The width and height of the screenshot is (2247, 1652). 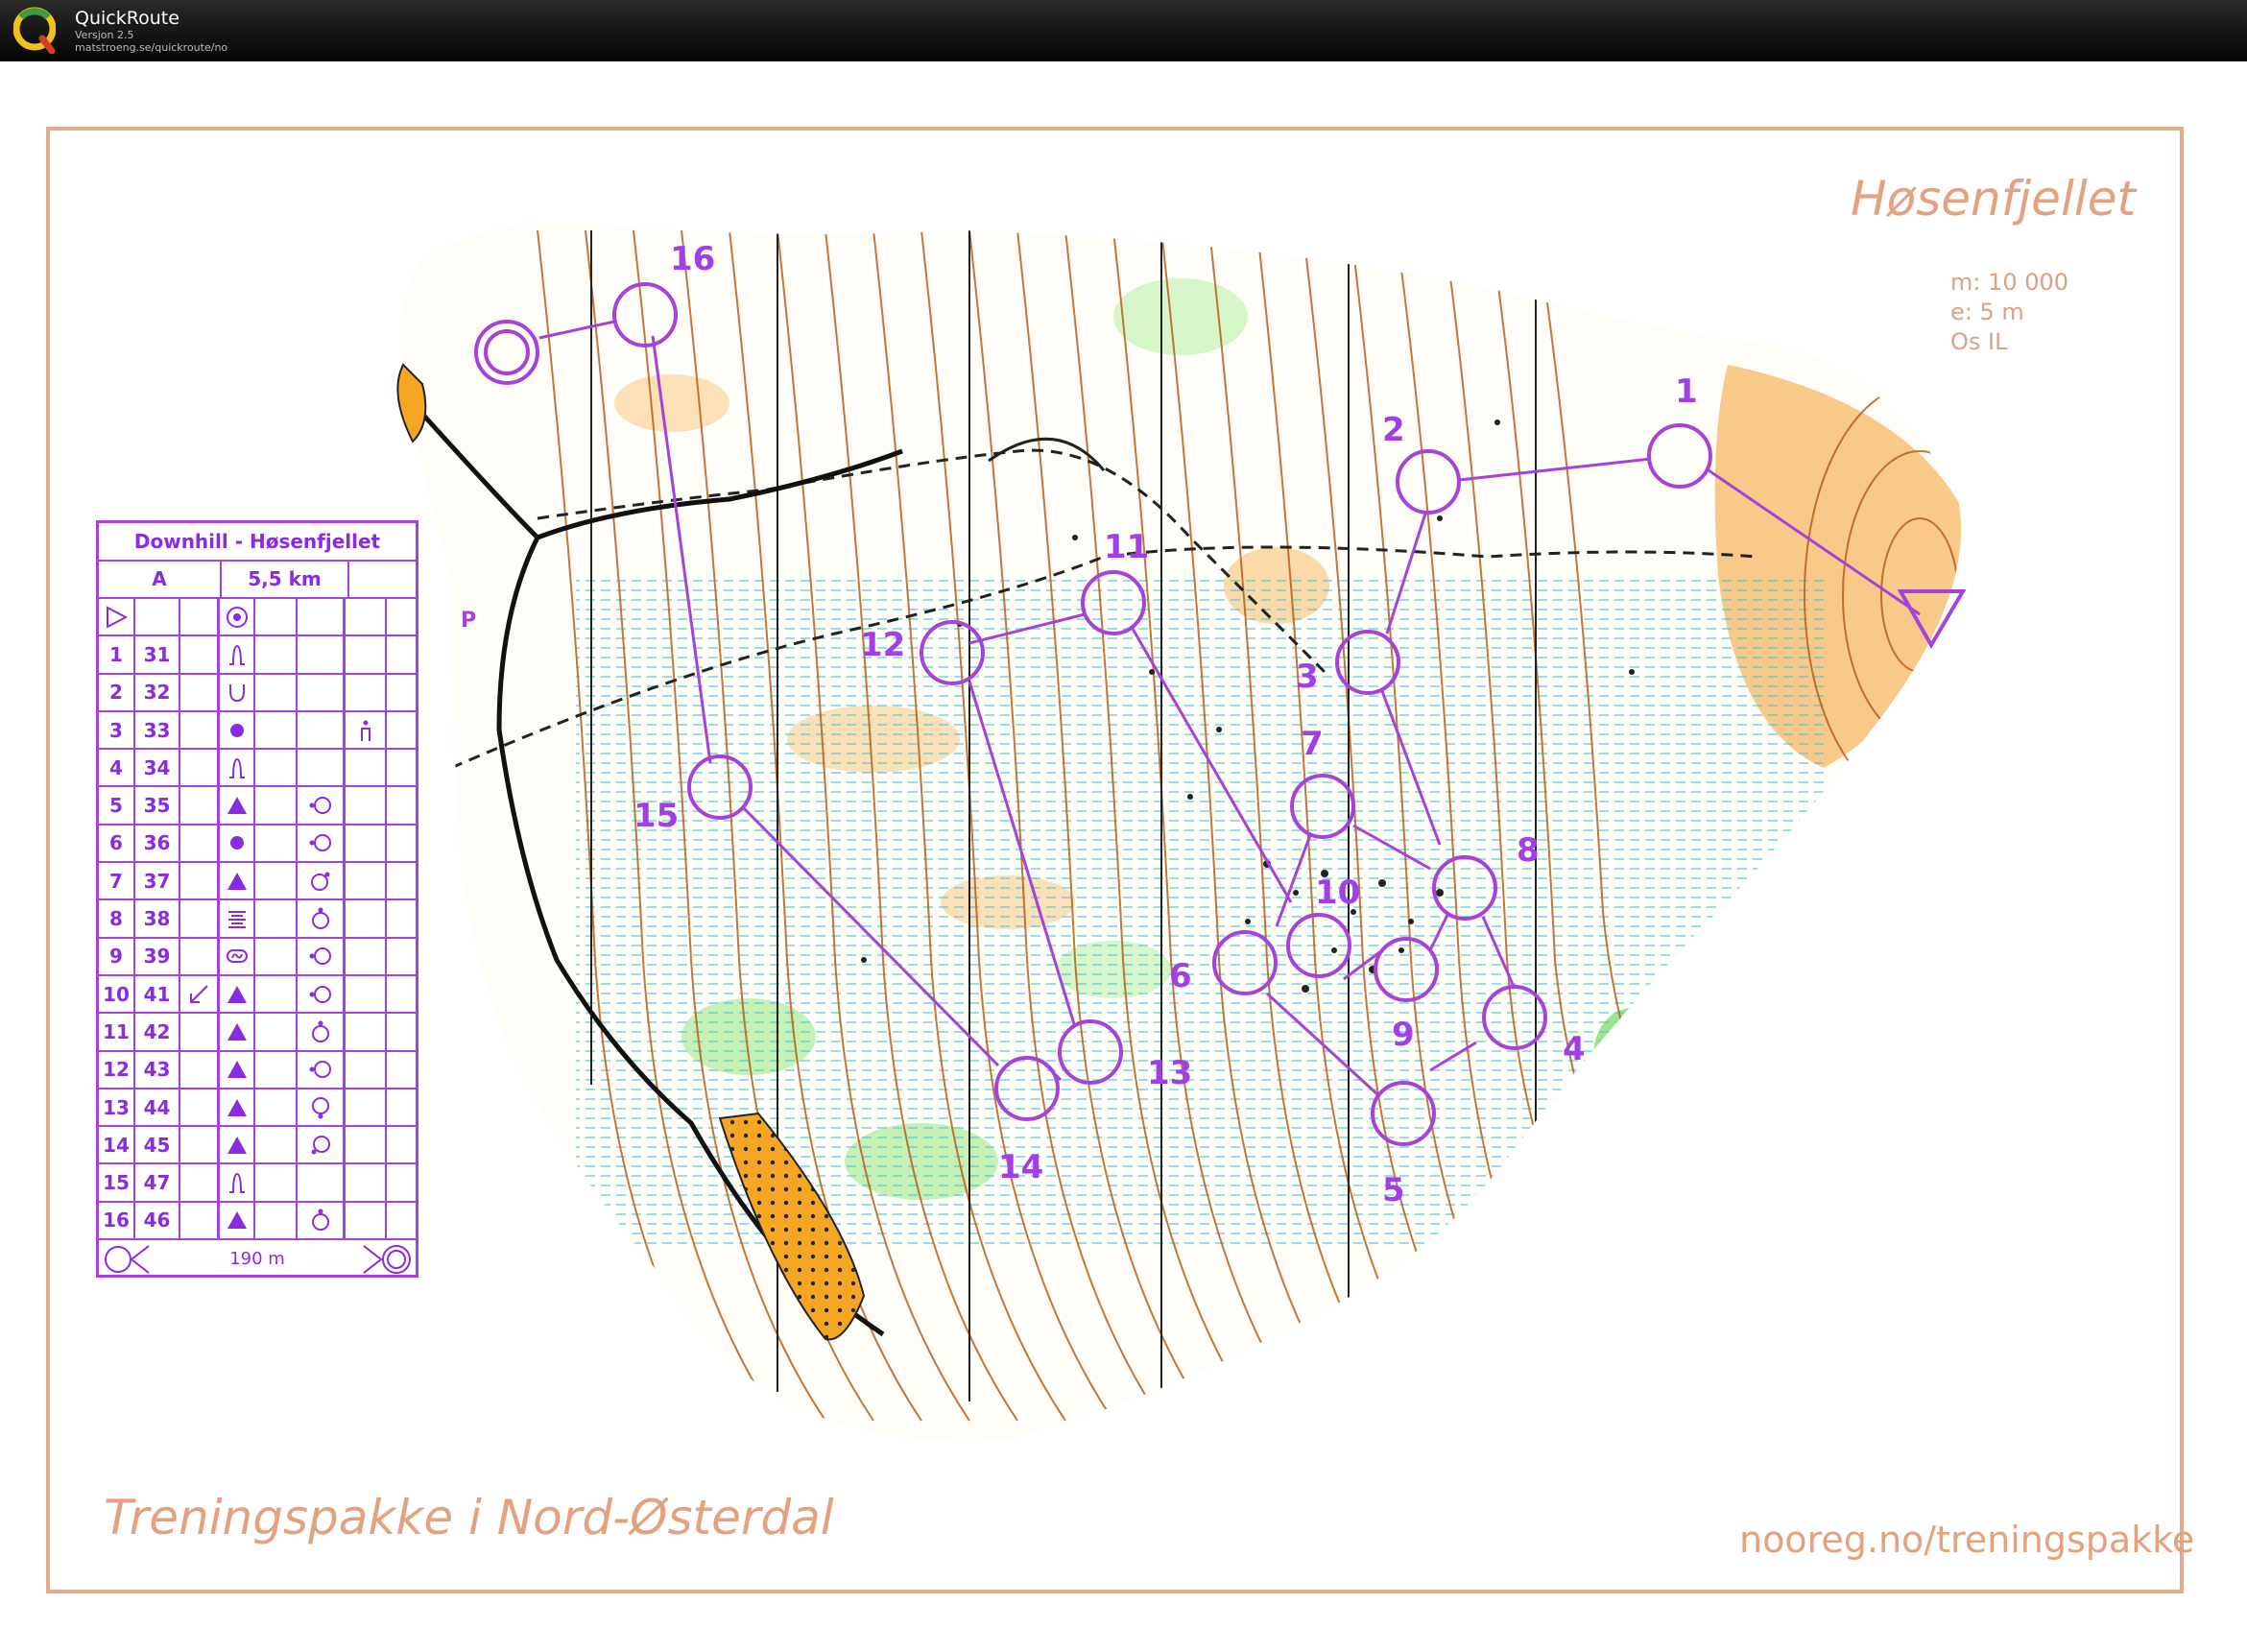 I want to click on control-code: 45, so click(x=157, y=1145).